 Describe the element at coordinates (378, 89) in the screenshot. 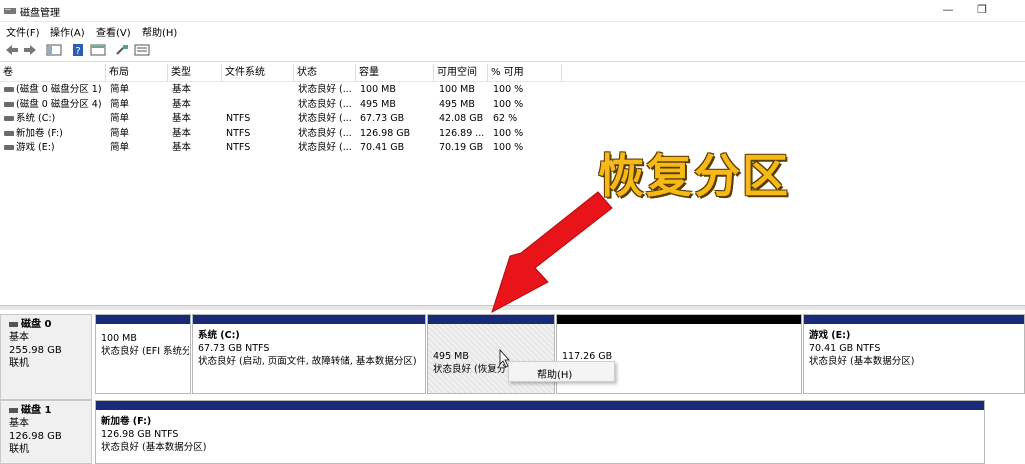

I see `cell-capacity: 100 MB` at that location.